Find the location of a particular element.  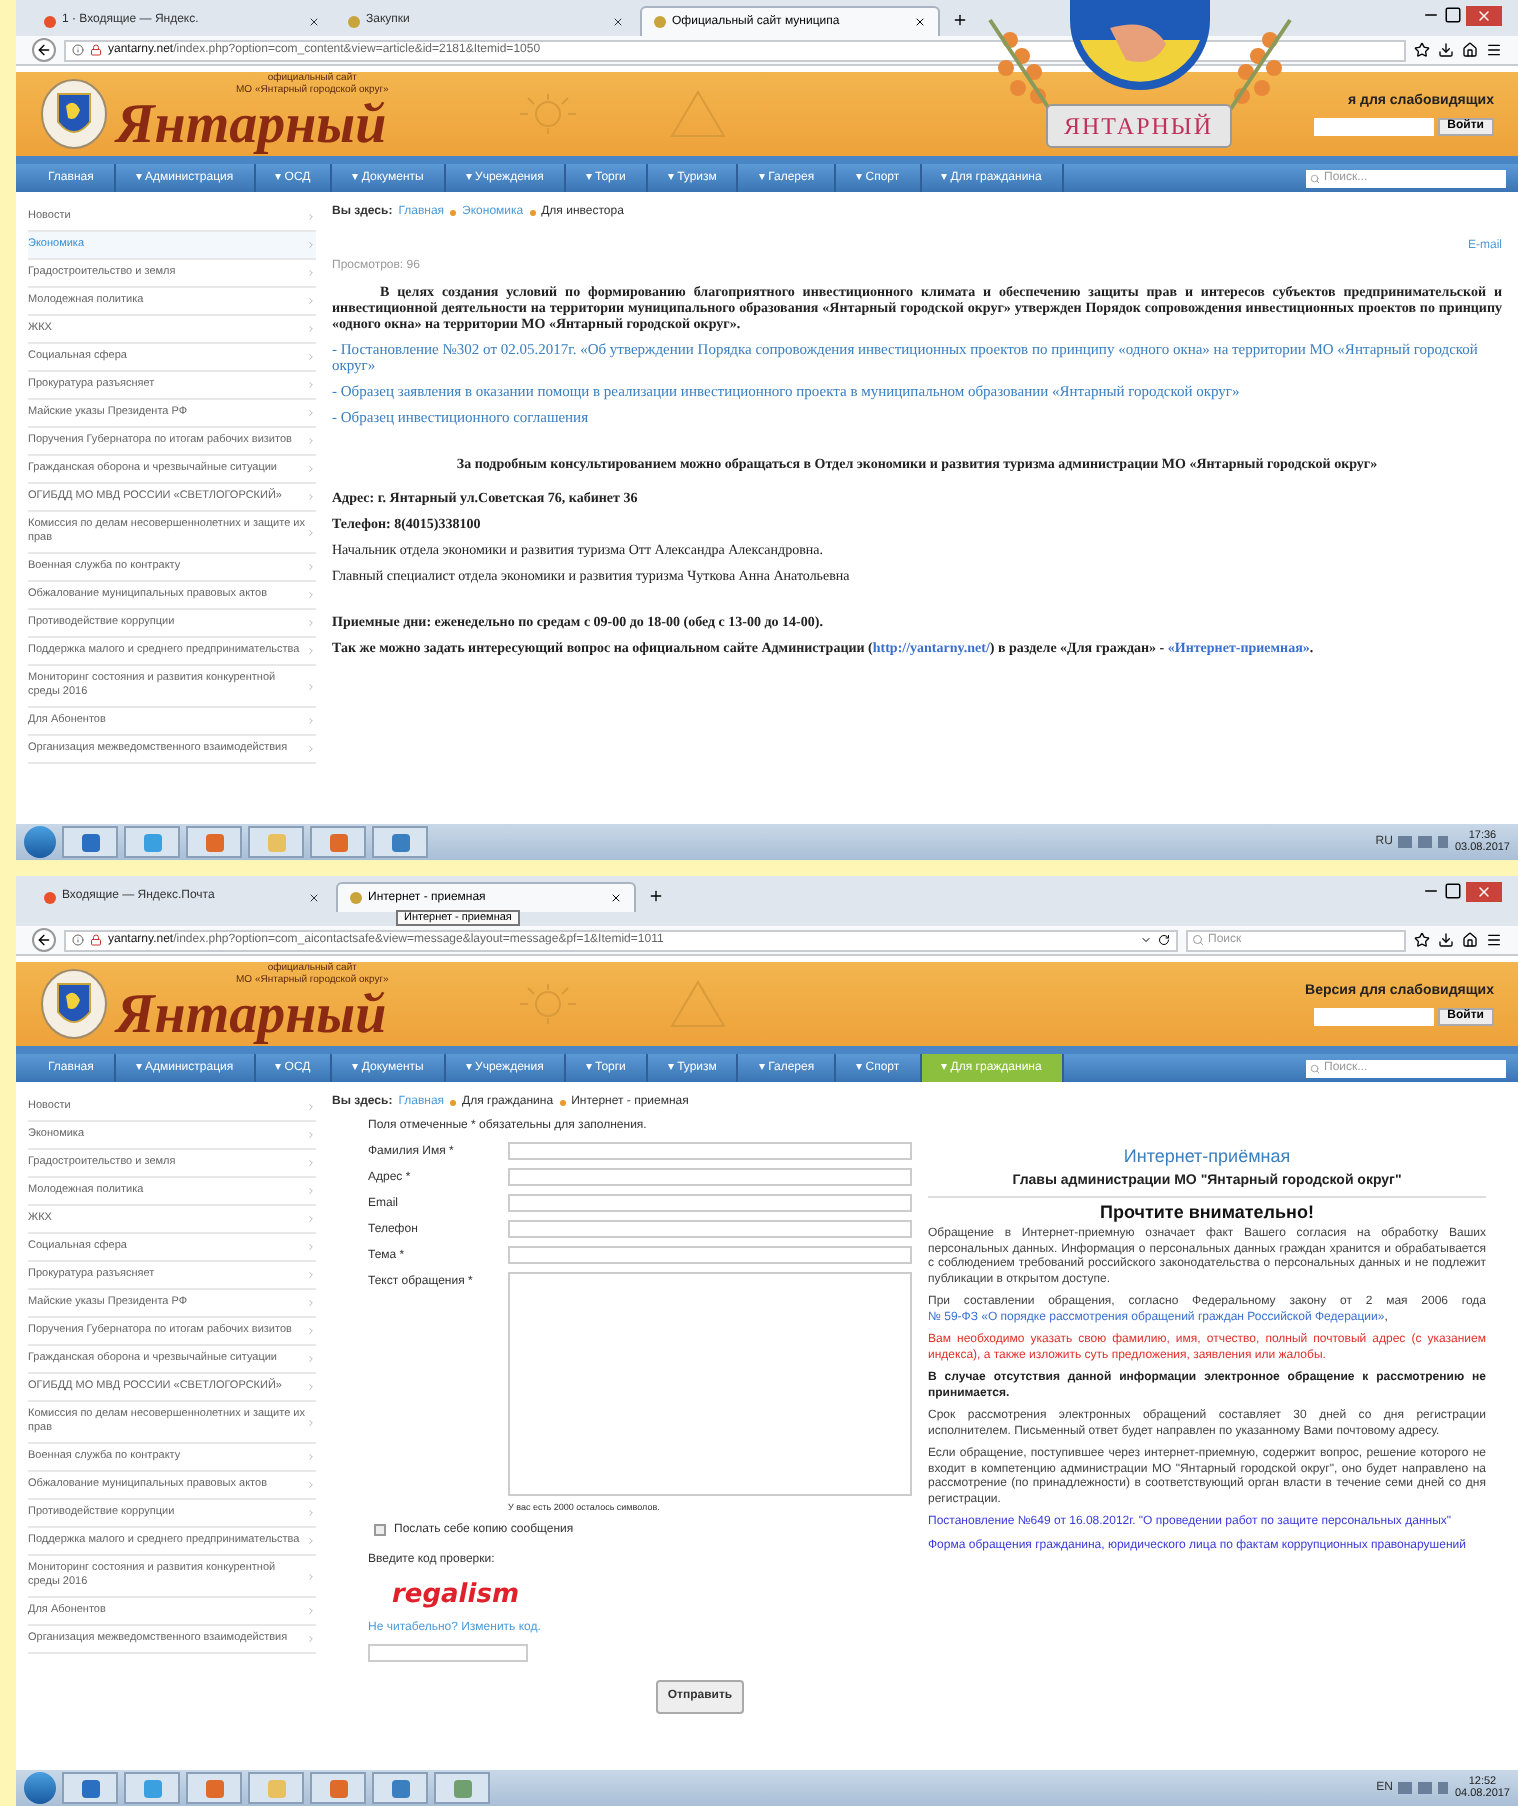

emblem-ribbon: ЯНТАРНЫЙ is located at coordinates (1139, 126).